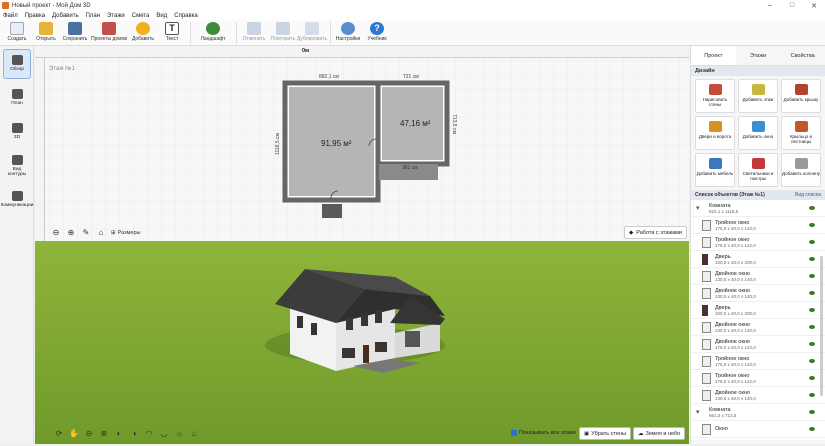  I want to click on sizes-button: ⊞ Размеры, so click(125, 233).